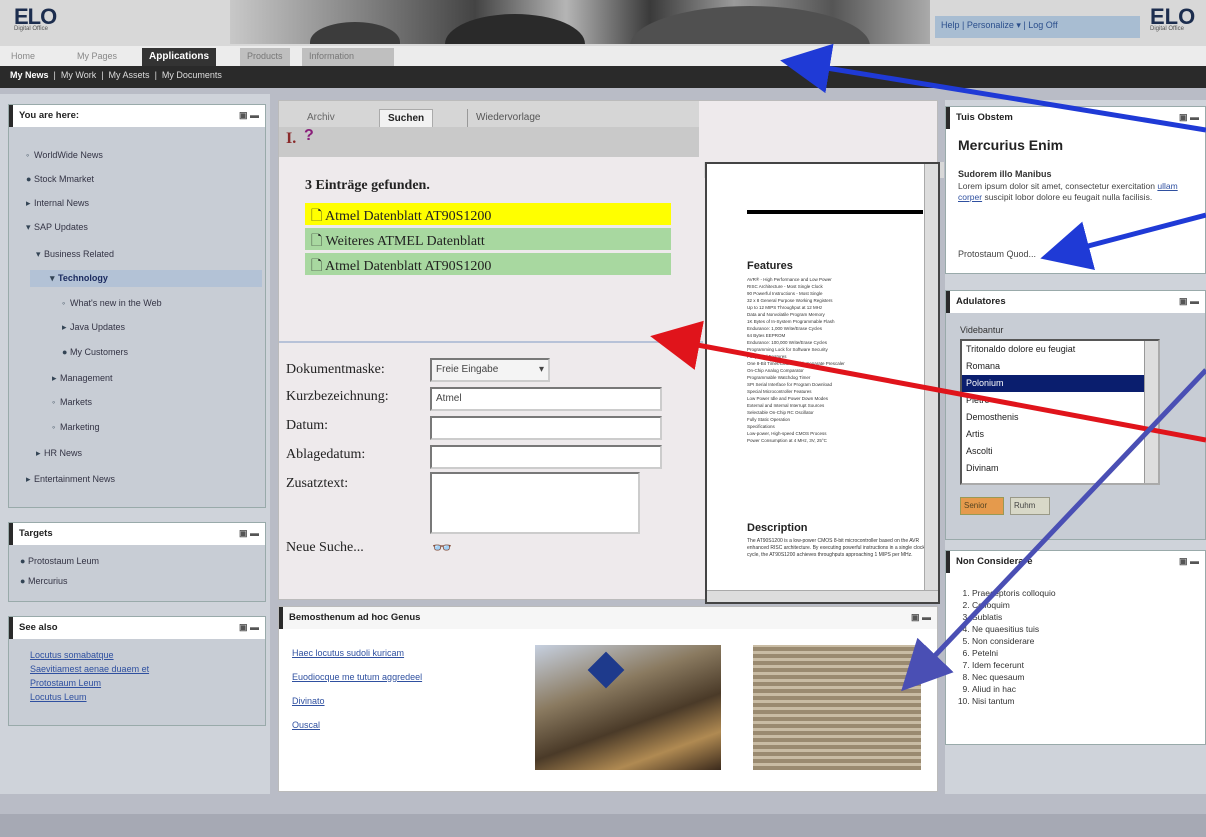 The width and height of the screenshot is (1206, 837). Describe the element at coordinates (1123, 241) in the screenshot. I see `blue-arrow-portlet` at that location.